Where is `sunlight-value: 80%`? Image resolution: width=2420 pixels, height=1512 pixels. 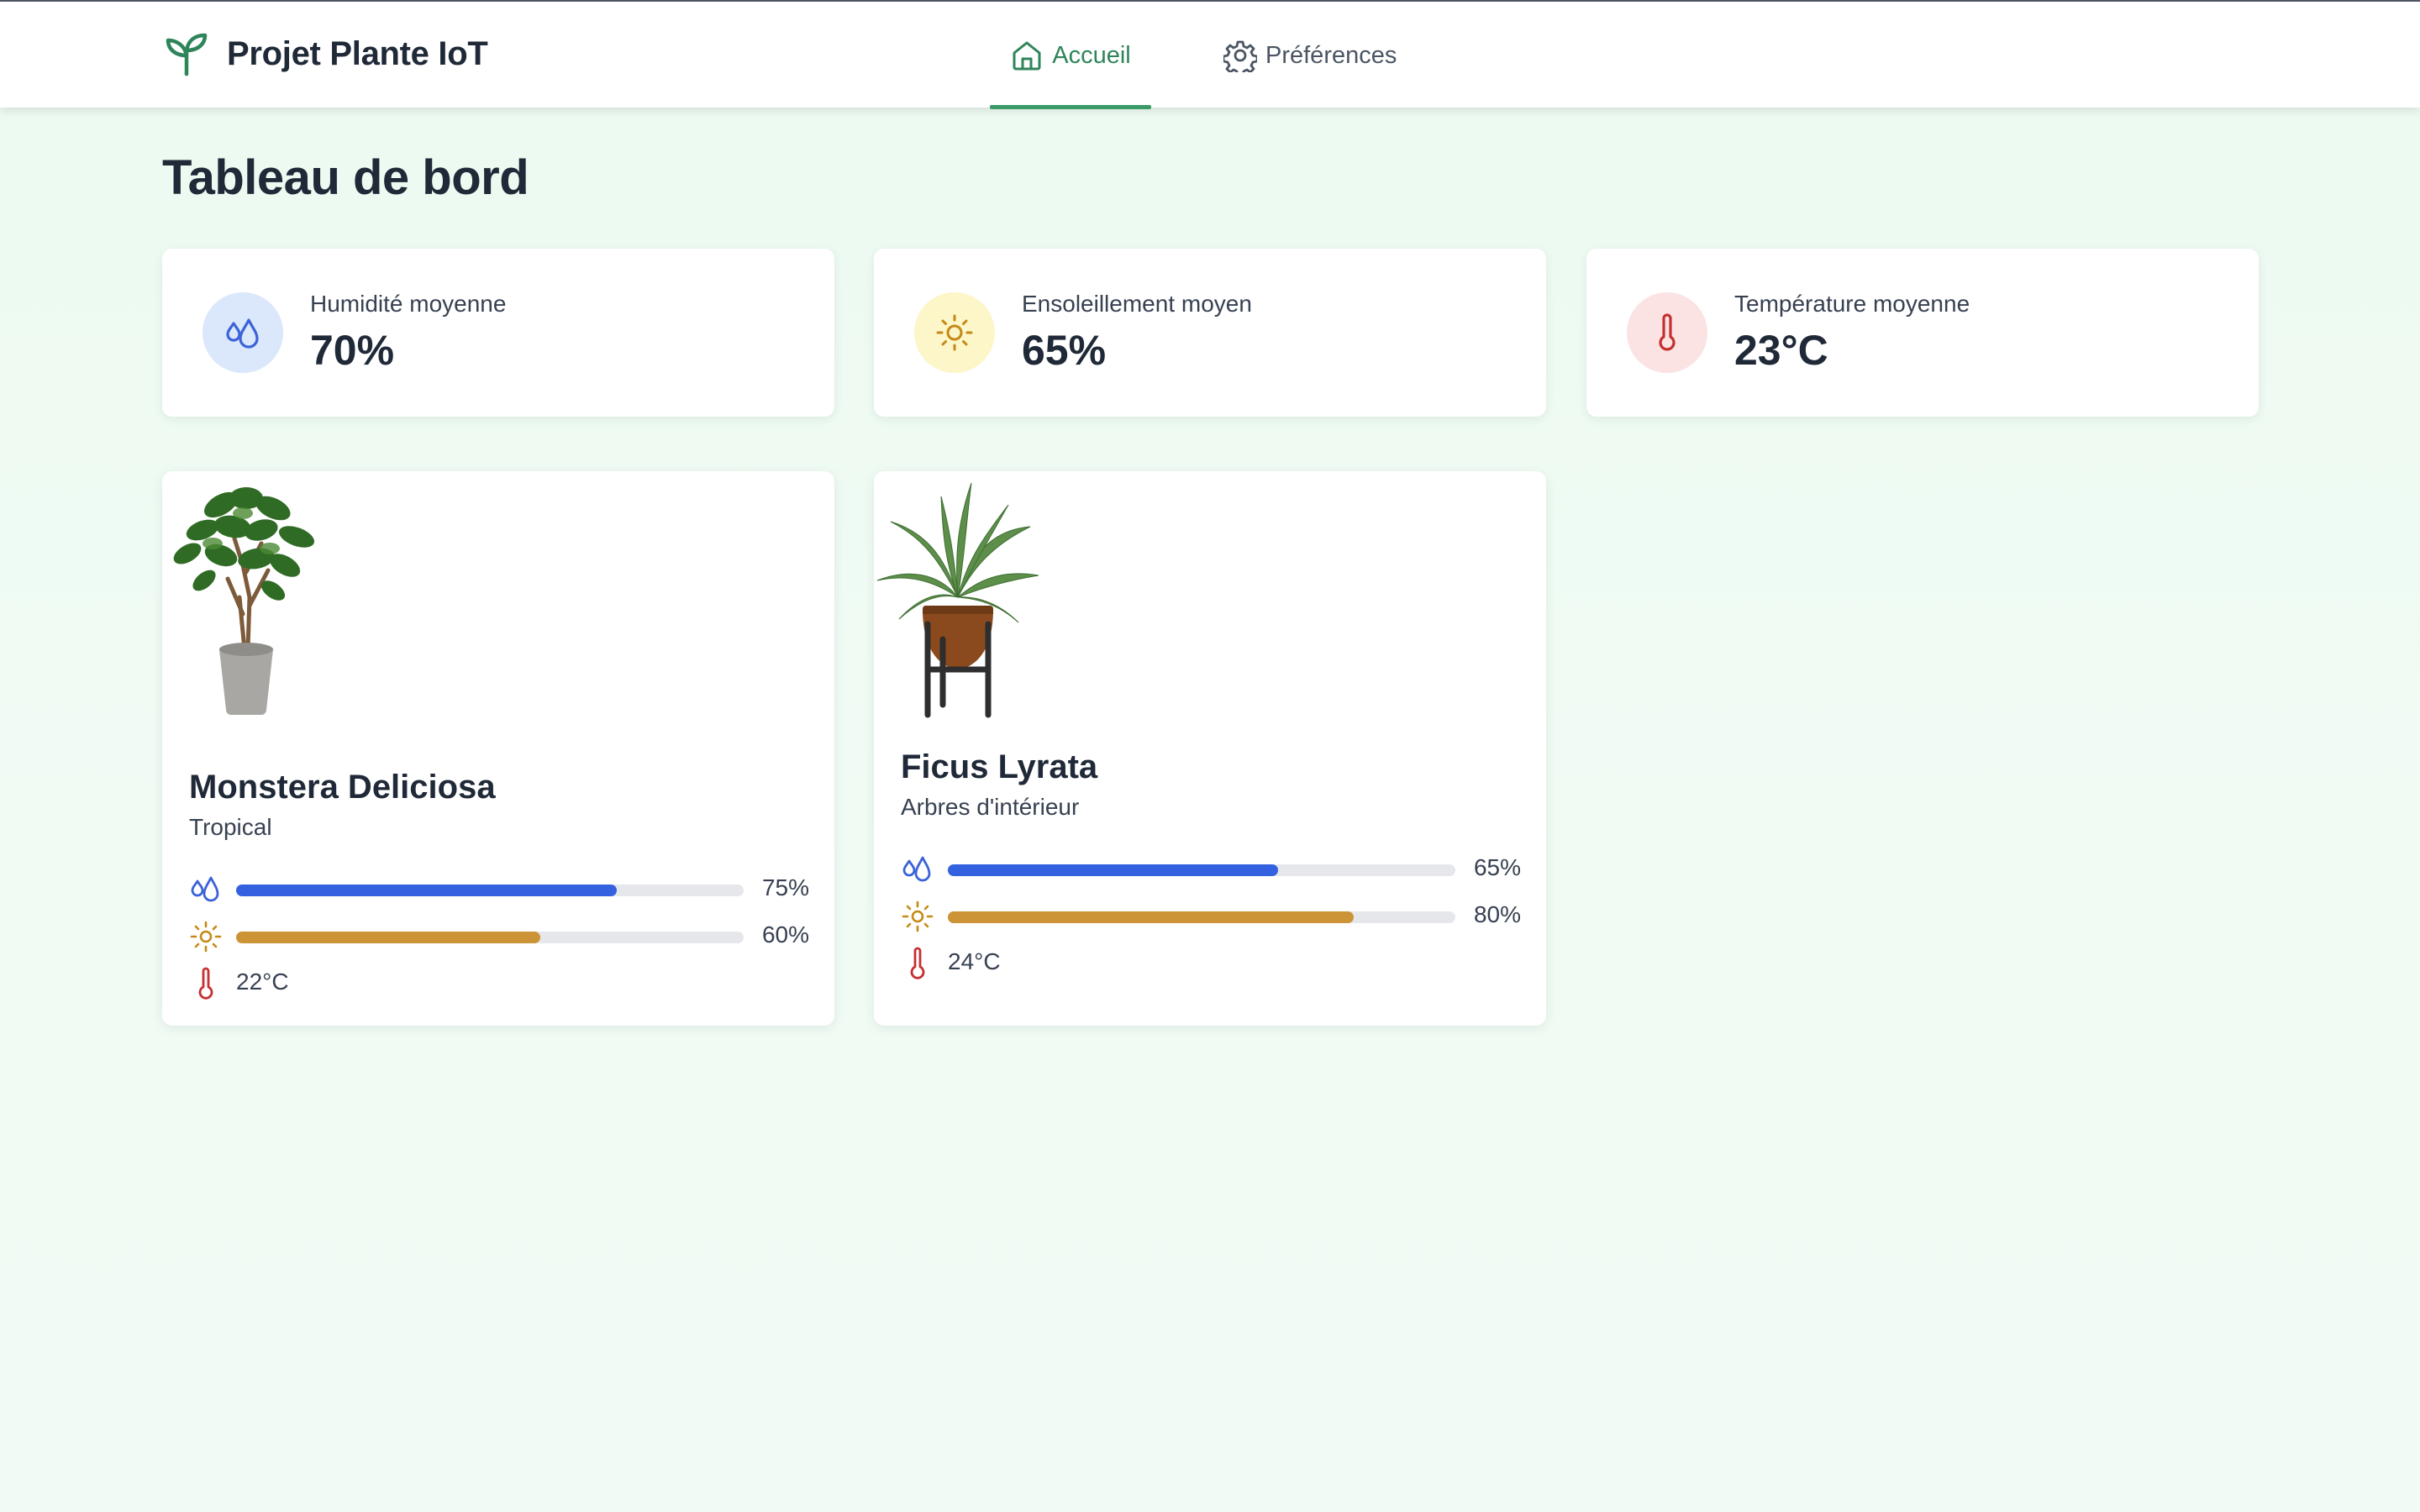
sunlight-value: 80% is located at coordinates (1497, 914).